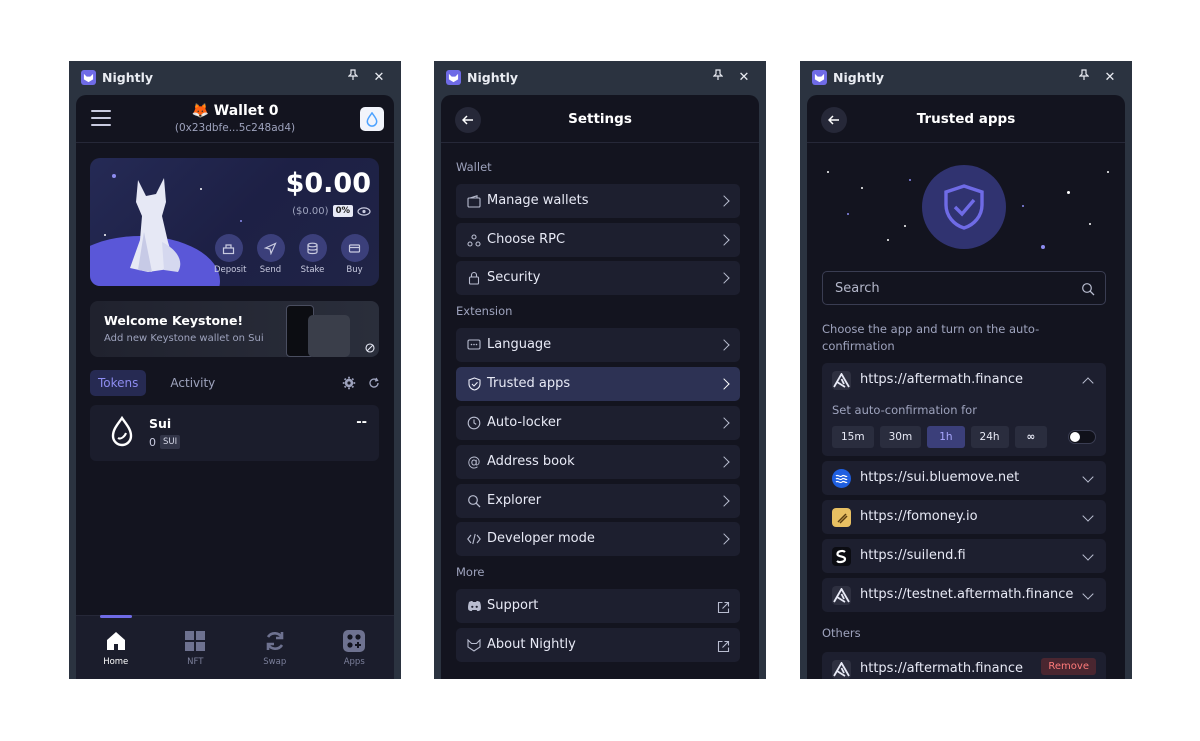 The height and width of the screenshot is (741, 1200). I want to click on trusted-app-row: https://suilend.fi, so click(964, 556).